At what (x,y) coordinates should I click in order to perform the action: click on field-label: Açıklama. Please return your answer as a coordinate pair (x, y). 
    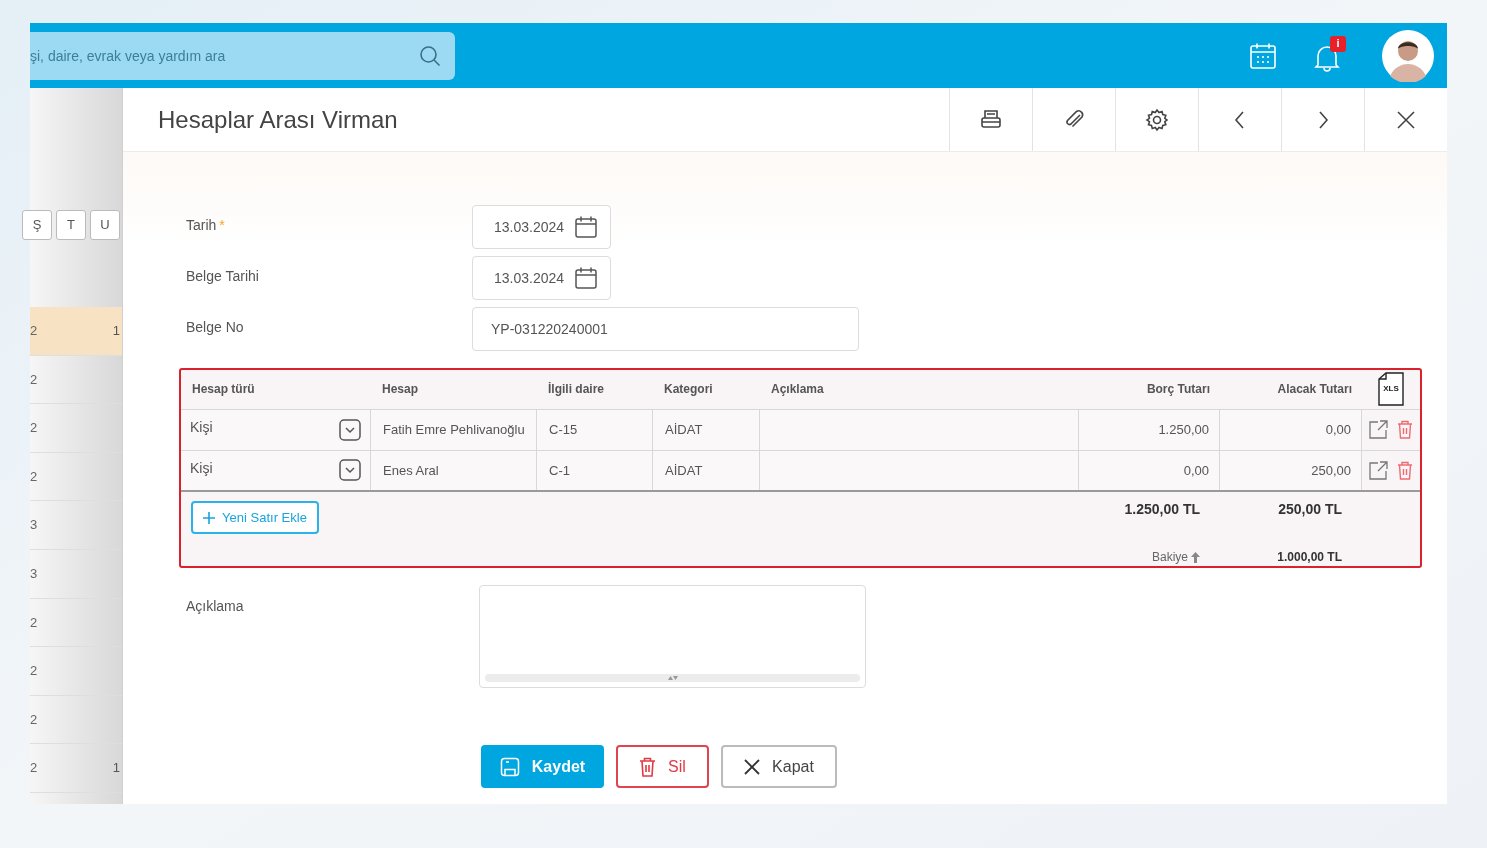
    Looking at the image, I should click on (215, 606).